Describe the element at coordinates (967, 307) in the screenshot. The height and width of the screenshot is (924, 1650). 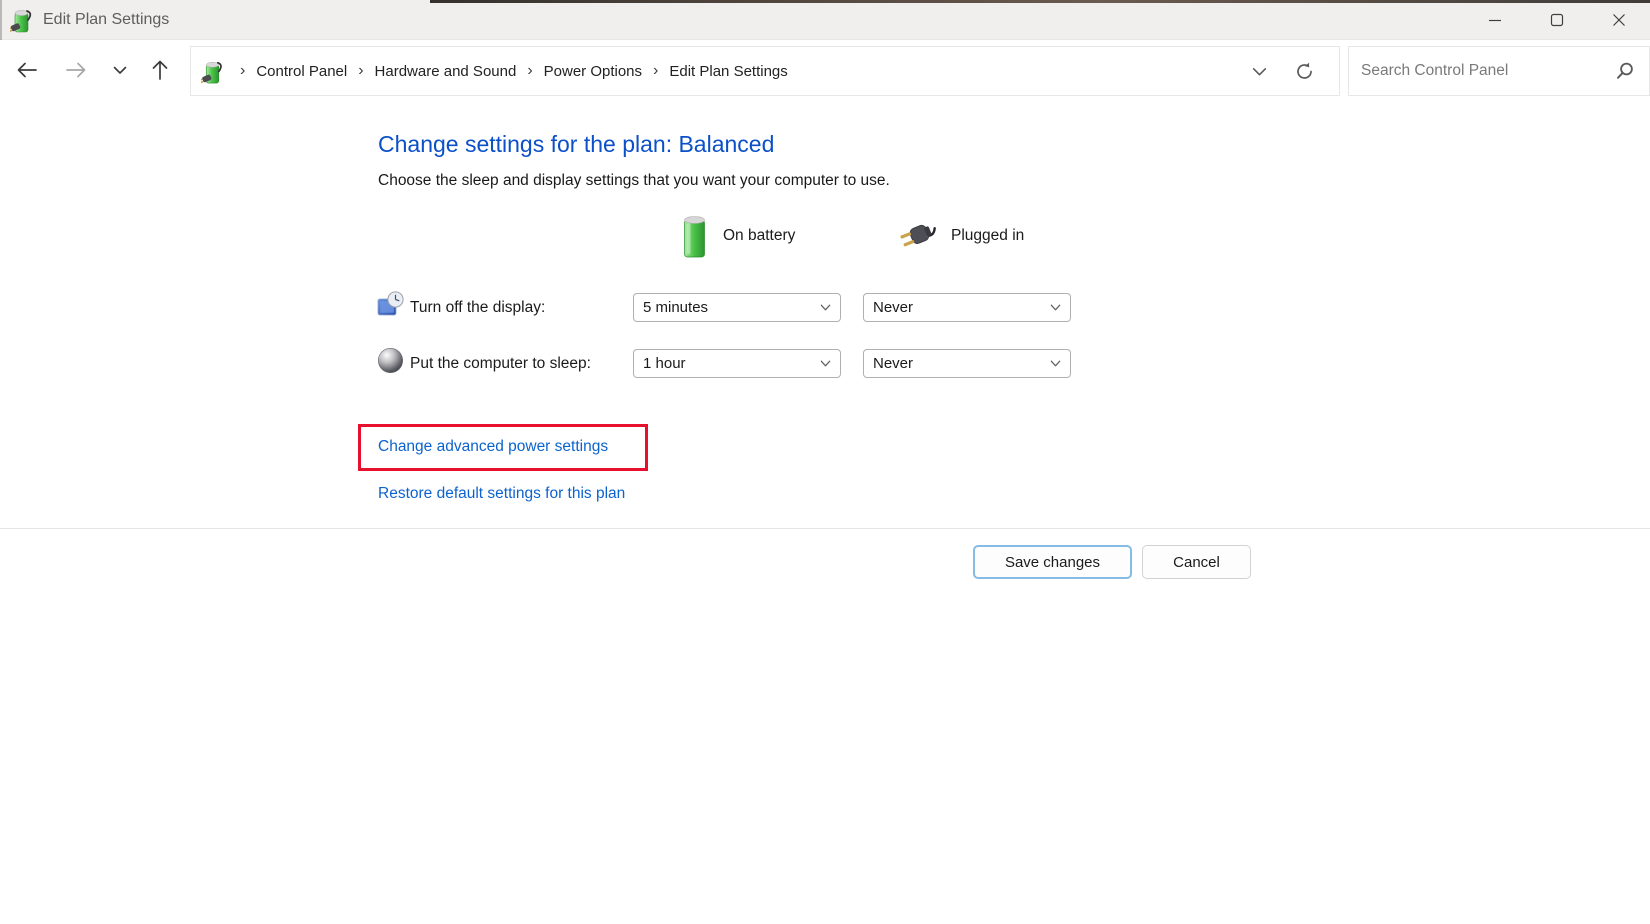
I see `select-display-plugged-in: Never` at that location.